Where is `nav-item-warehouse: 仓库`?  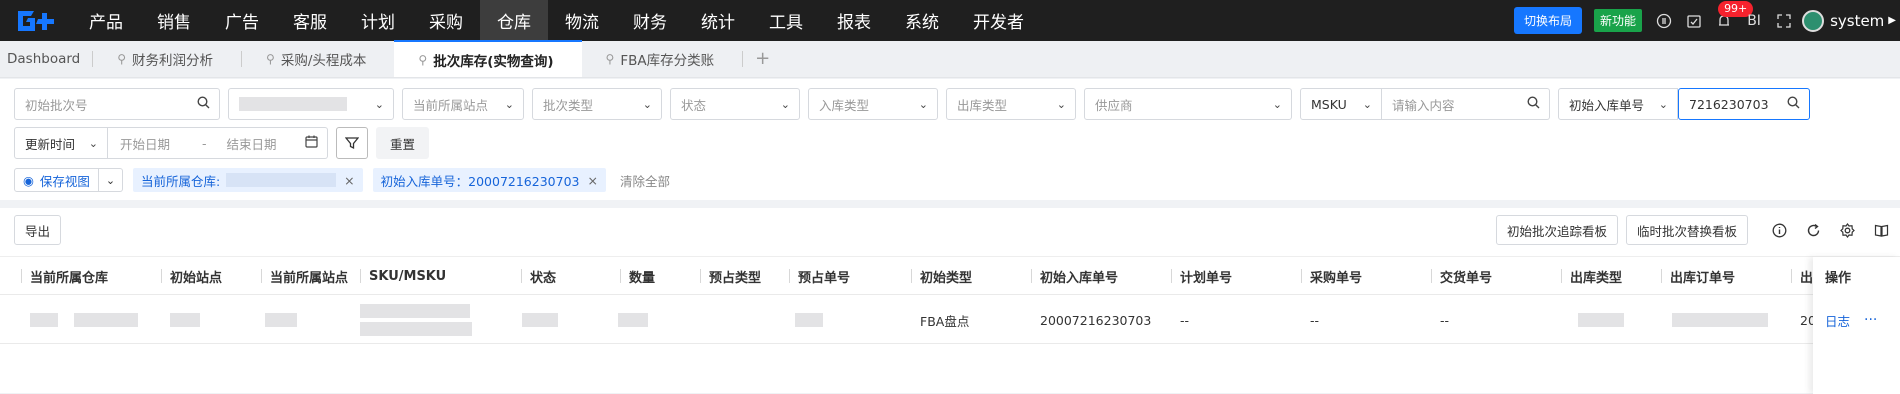 nav-item-warehouse: 仓库 is located at coordinates (514, 20).